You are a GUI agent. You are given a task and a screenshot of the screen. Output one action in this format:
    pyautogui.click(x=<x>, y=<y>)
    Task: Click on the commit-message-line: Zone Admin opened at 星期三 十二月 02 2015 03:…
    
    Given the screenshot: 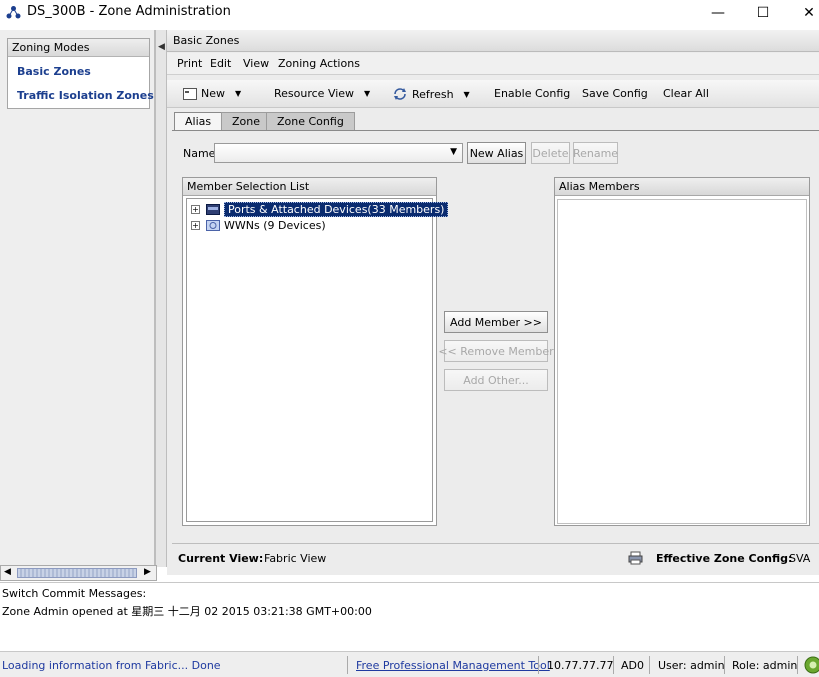 What is the action you would take?
    pyautogui.click(x=187, y=611)
    